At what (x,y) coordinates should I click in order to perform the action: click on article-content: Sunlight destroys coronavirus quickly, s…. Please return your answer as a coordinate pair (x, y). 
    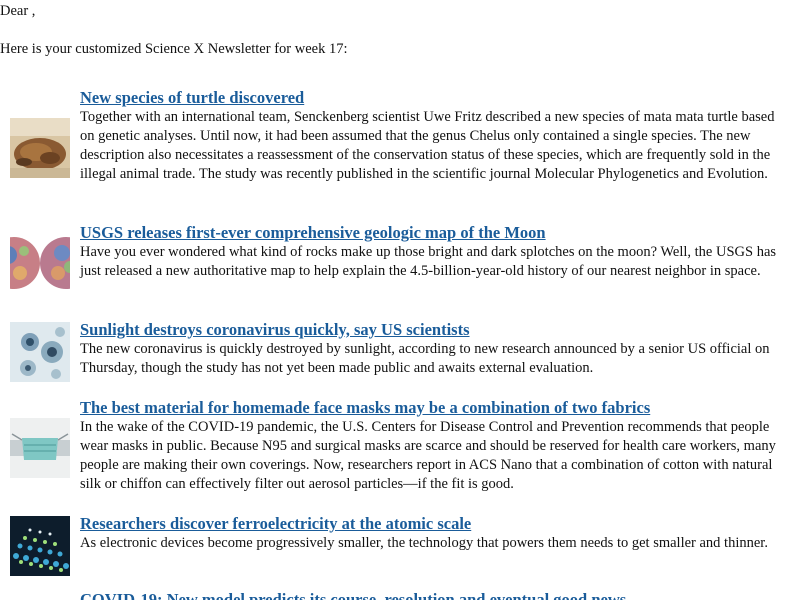
    Looking at the image, I should click on (430, 349).